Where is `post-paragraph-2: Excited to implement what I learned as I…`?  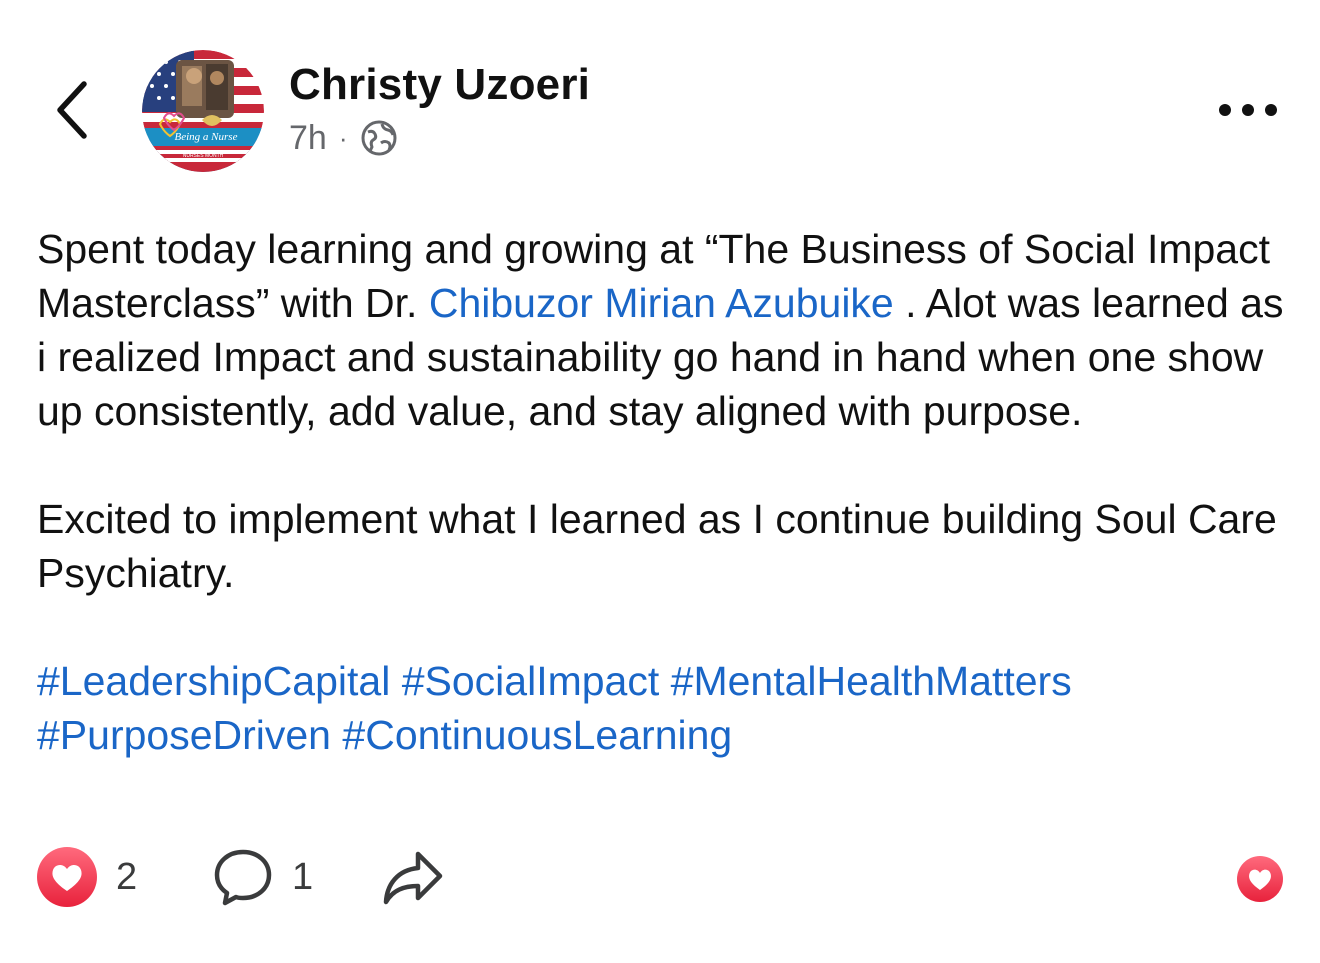 post-paragraph-2: Excited to implement what I learned as I… is located at coordinates (657, 546).